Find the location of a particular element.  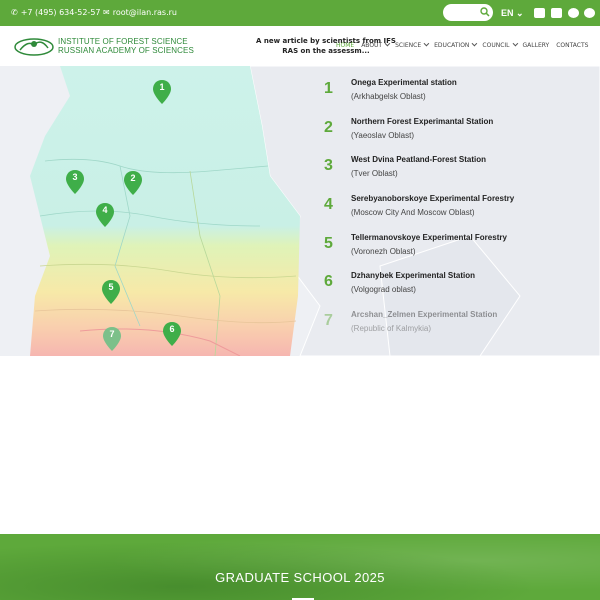

station-region: (Moscow City And Moscow Oblast) is located at coordinates (413, 213).